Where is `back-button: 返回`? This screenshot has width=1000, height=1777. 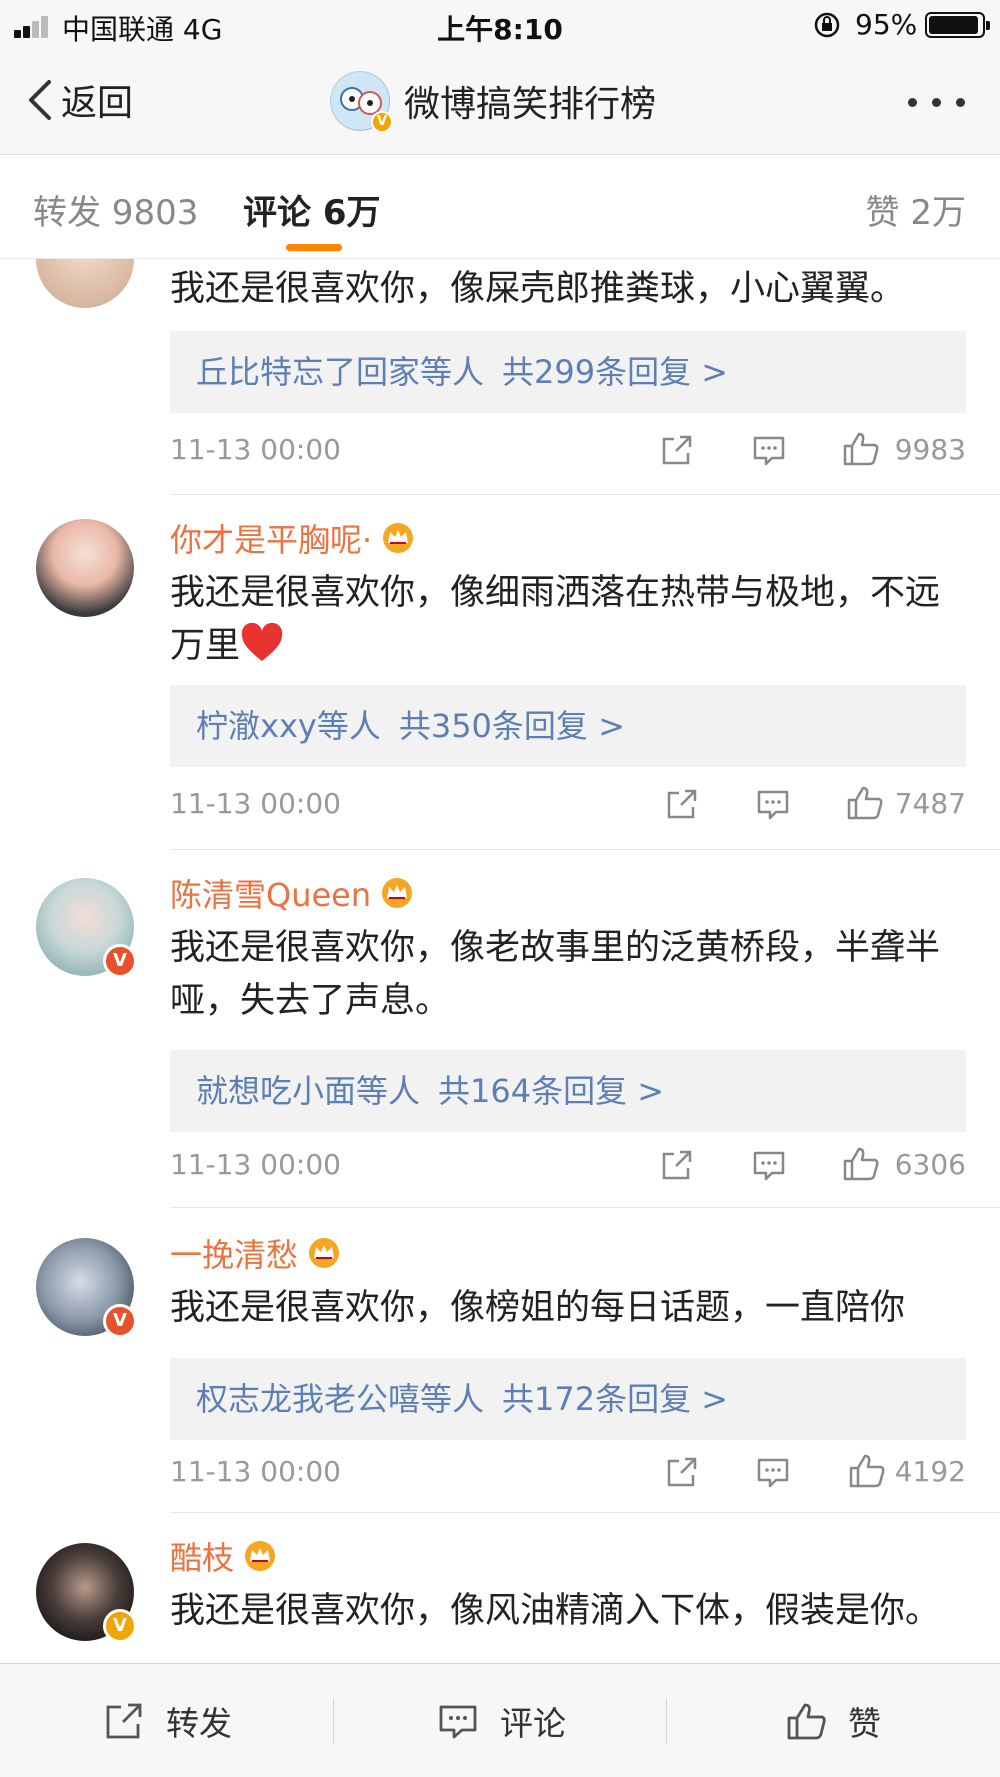
back-button: 返回 is located at coordinates (79, 100).